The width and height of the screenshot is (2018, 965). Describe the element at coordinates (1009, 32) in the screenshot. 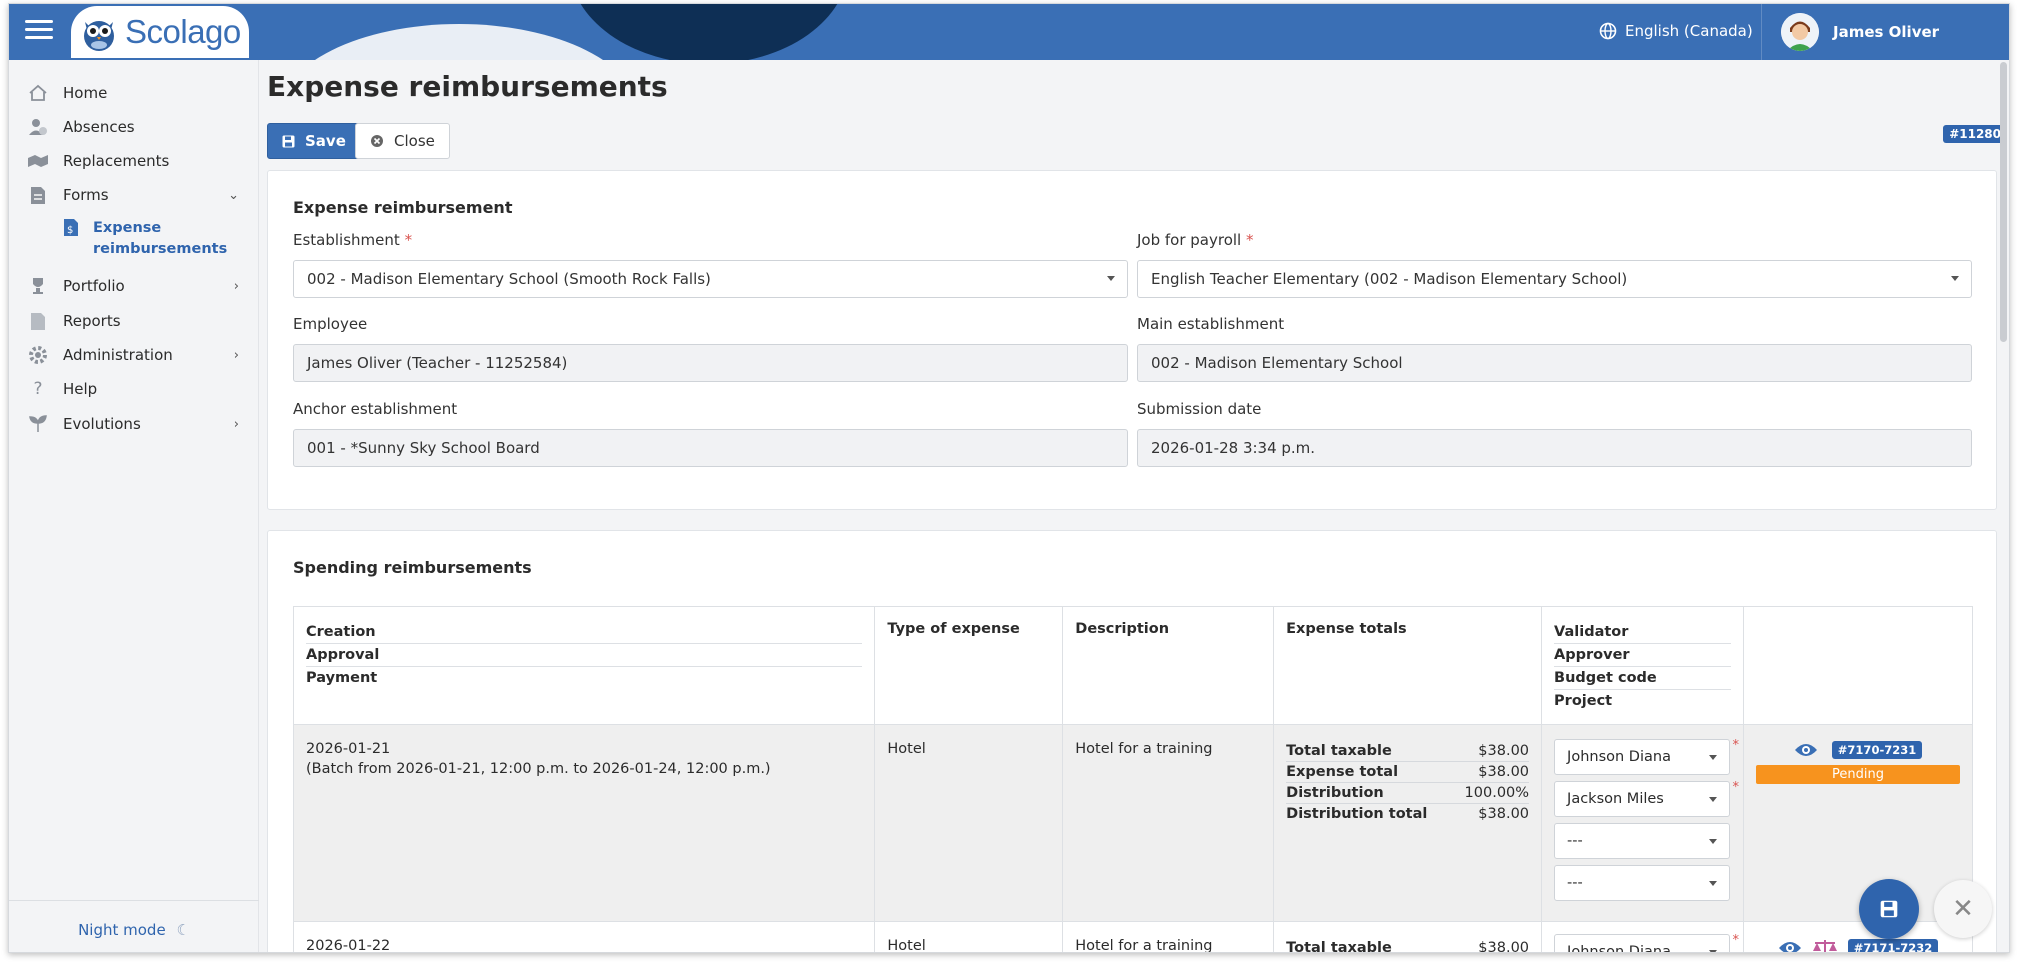

I see `top-bar: Scolago English (Canada) James Oliver` at that location.